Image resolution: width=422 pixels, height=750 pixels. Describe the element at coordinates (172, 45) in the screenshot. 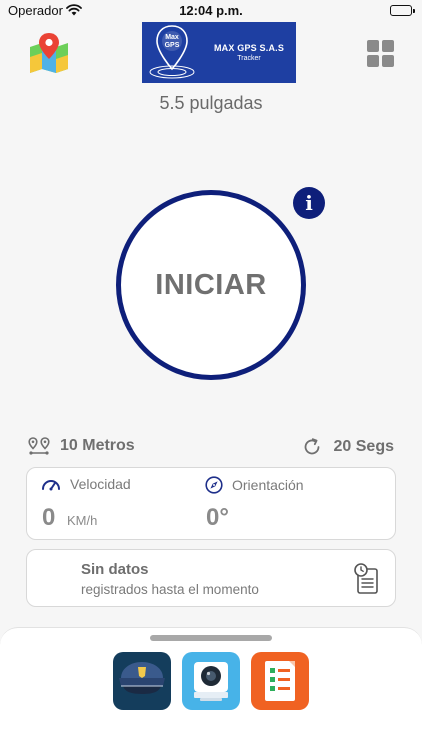

I see `logo-mark-bottom: GPS` at that location.